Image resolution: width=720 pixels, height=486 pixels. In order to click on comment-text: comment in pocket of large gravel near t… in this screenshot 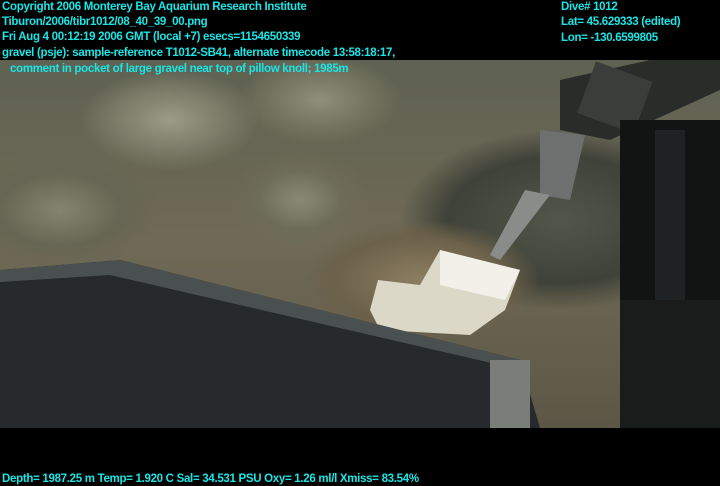, I will do `click(179, 69)`.